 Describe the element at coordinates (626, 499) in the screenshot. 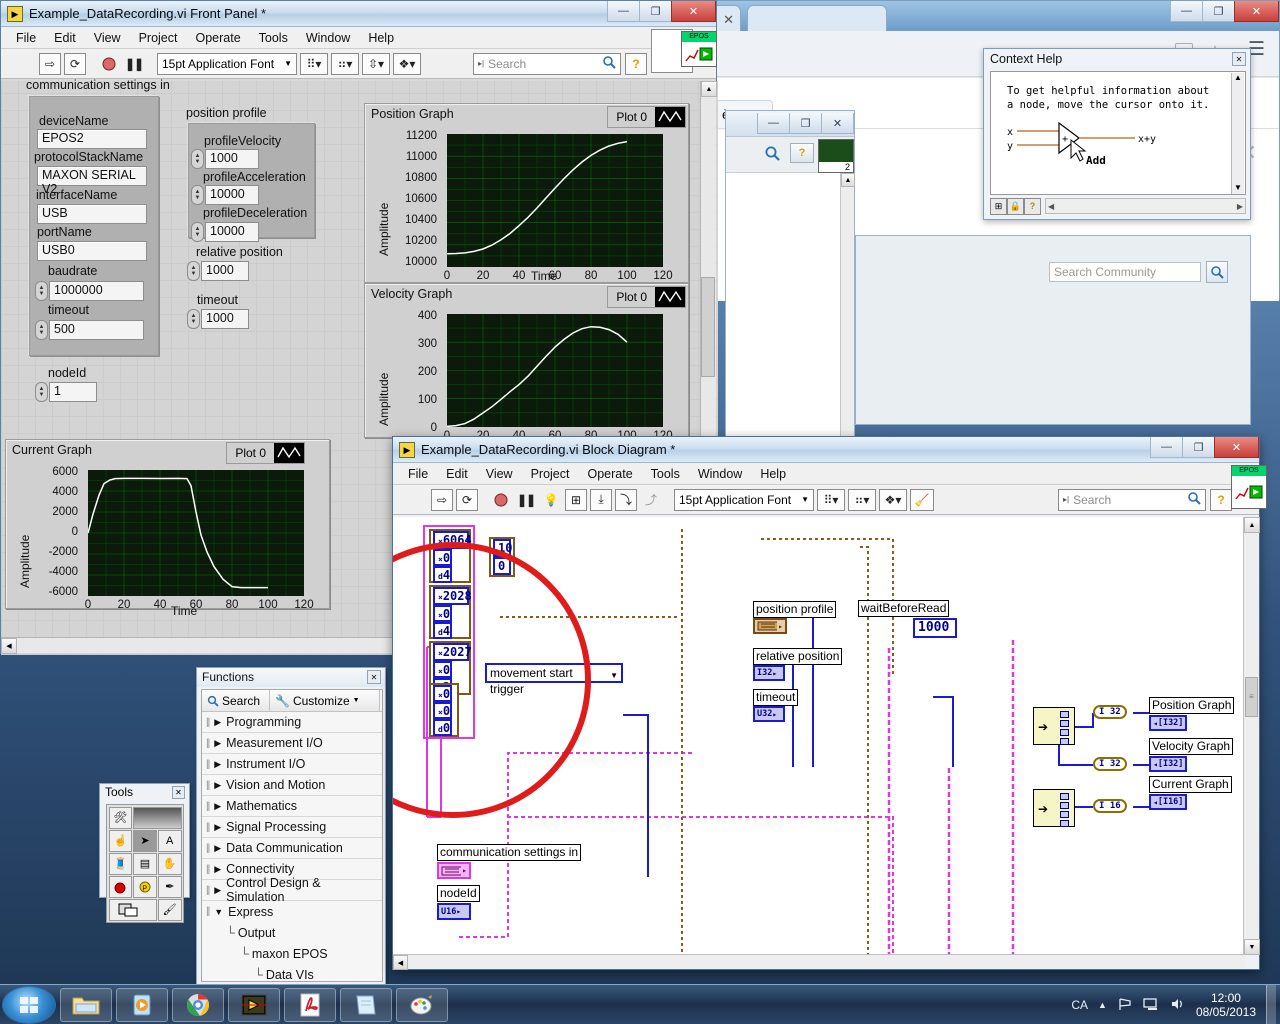

I see `step-over-icon: ⤵` at that location.